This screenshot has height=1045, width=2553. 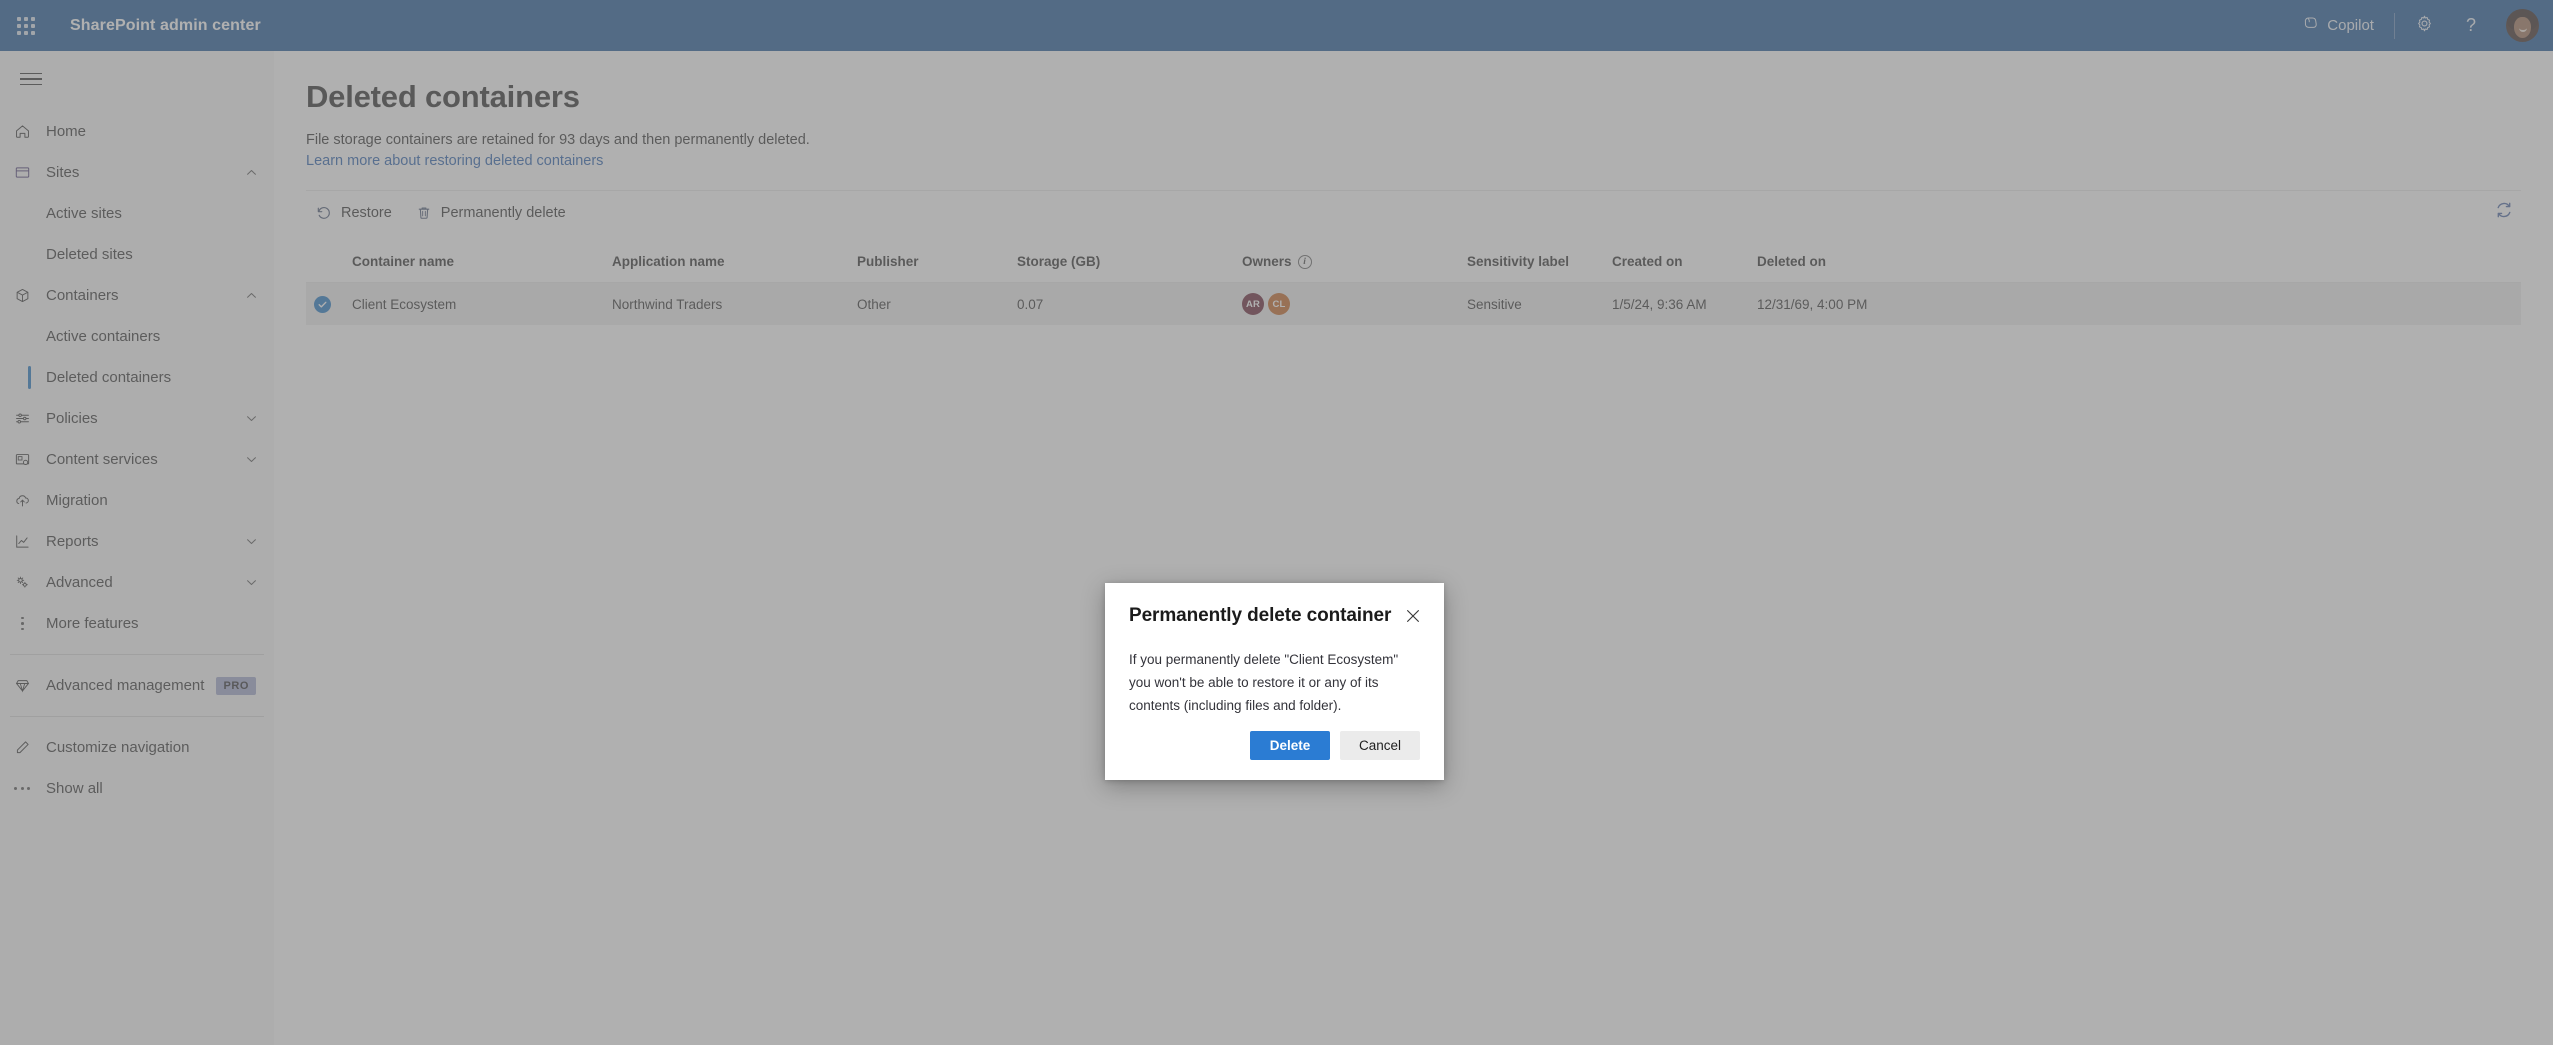 I want to click on dialog-header: Permanently delete container, so click(x=1274, y=617).